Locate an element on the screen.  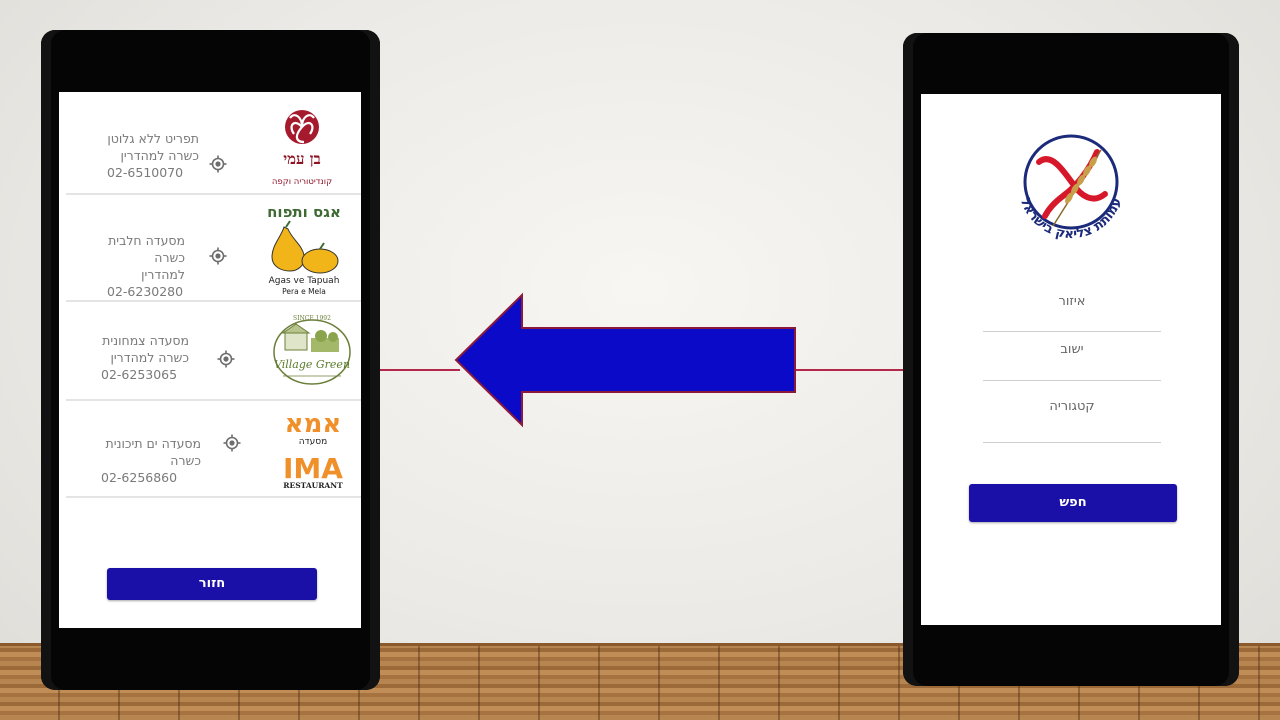
ben-ami-logo: בן עמי קונדיטוריה וקפה is located at coordinates (302, 148).